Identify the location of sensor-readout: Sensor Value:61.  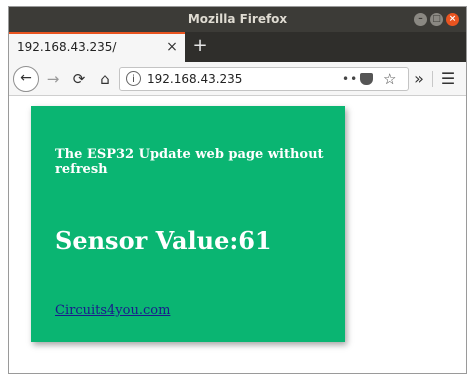
(163, 240).